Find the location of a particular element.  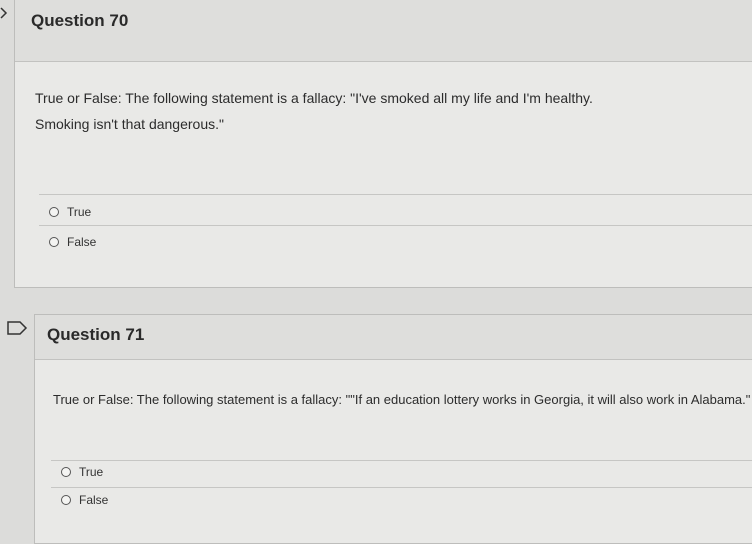

question-header: Question 71 is located at coordinates (393, 337).